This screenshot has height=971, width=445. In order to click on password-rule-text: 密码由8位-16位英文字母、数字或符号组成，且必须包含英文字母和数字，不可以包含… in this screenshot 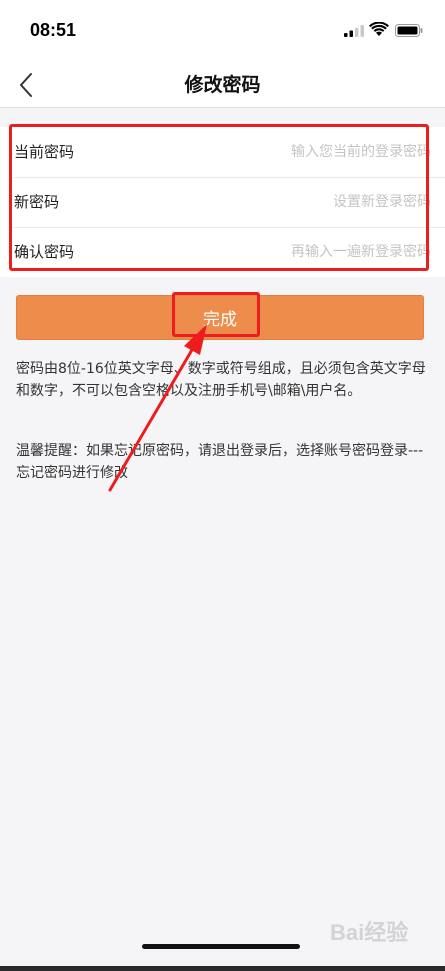, I will do `click(221, 380)`.